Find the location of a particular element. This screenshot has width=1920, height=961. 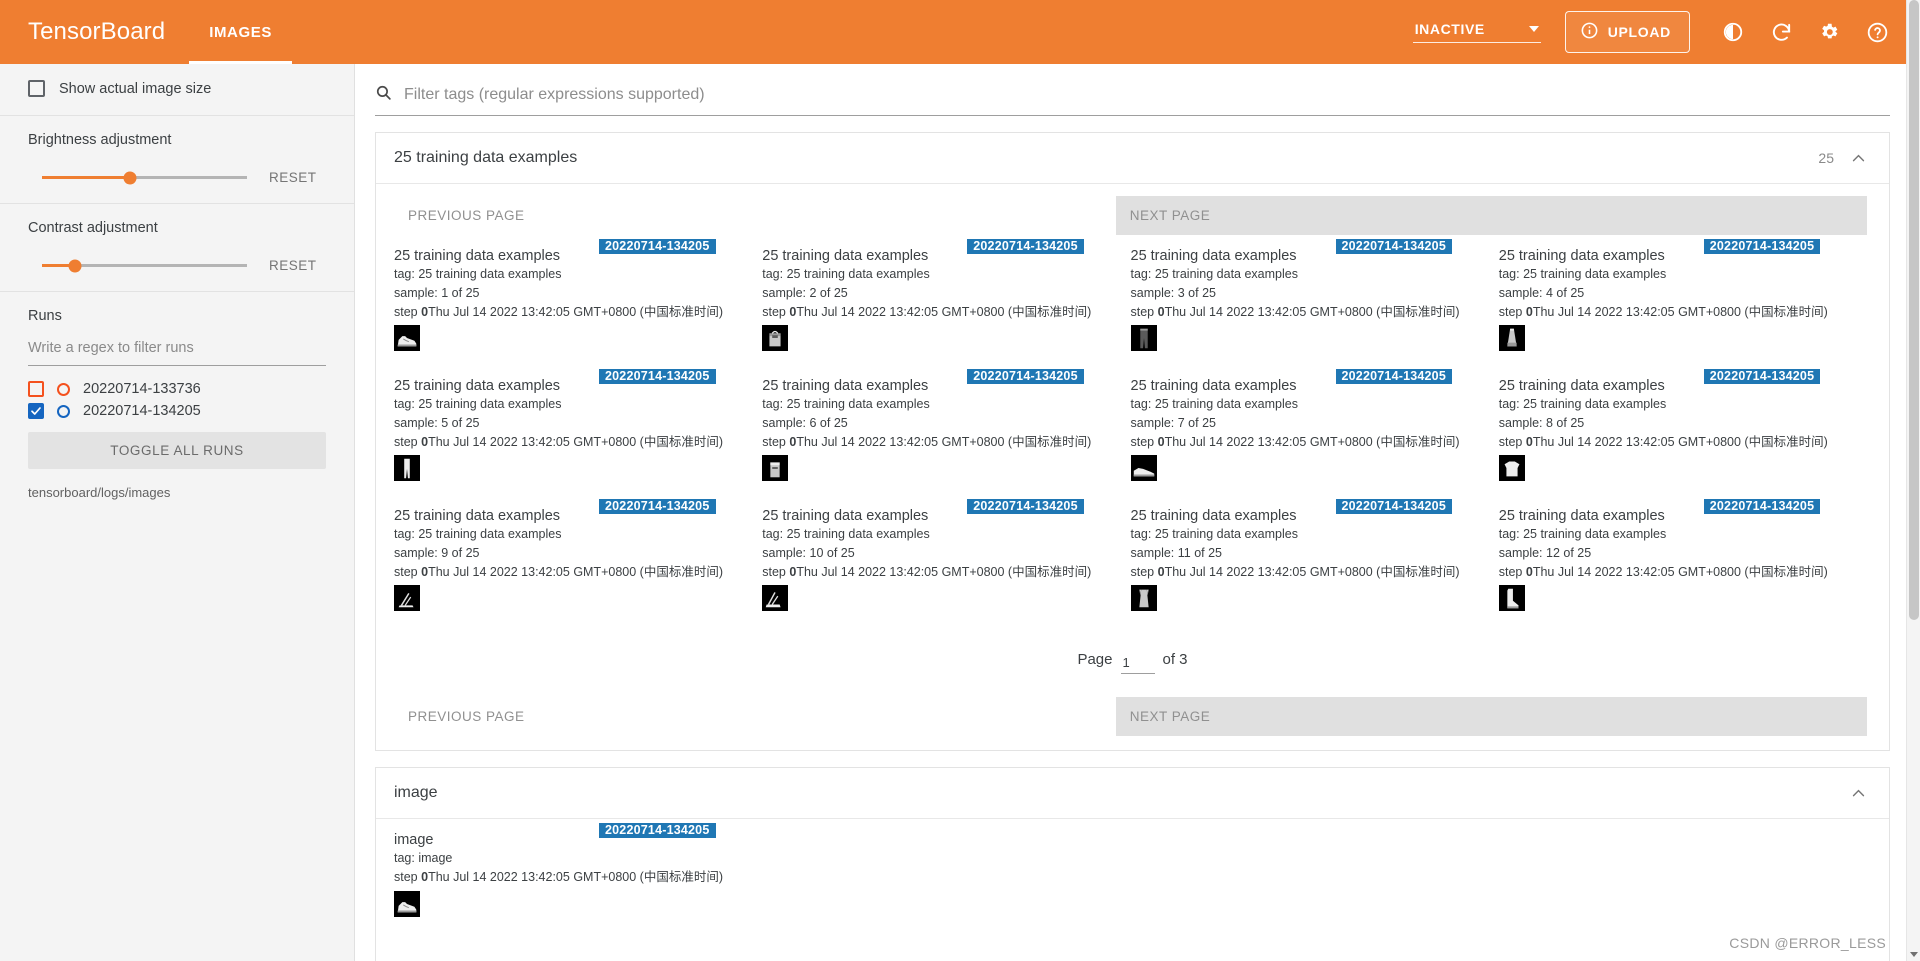

run-item: 20220714-134205 is located at coordinates (177, 411).